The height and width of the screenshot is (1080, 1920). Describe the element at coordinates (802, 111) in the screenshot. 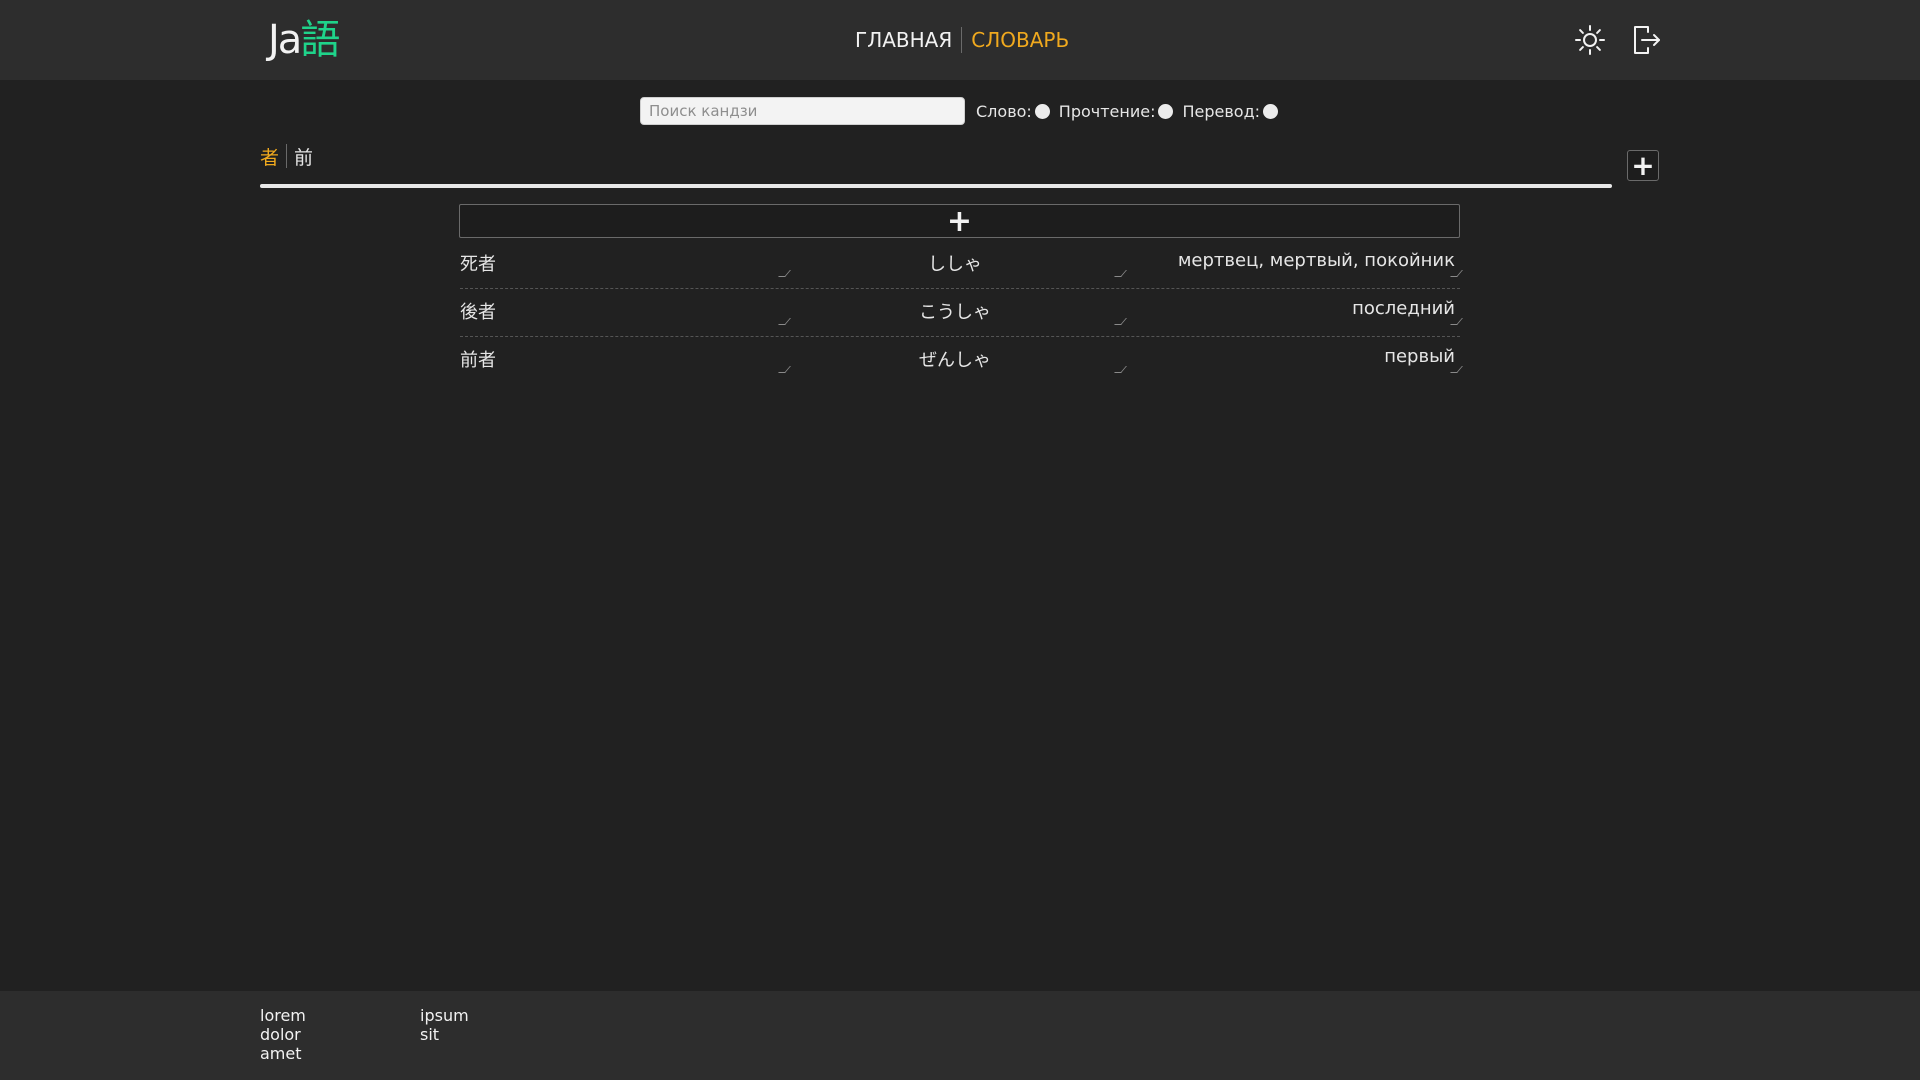

I see `kanji-search-input` at that location.